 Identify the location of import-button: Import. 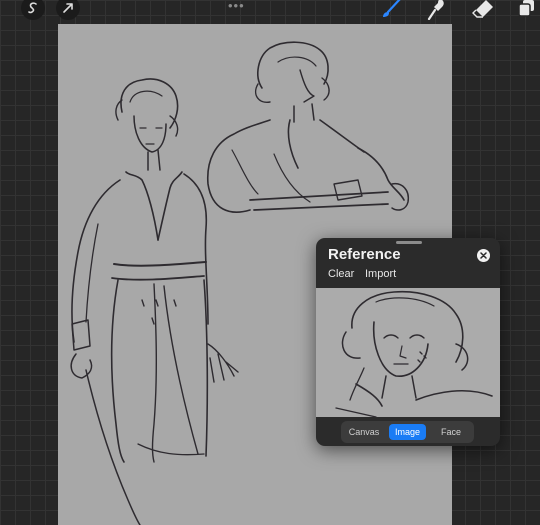
(380, 274).